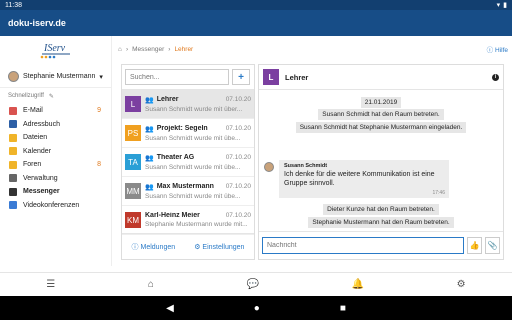  I want to click on system-nav-bar: ◀ ● ■, so click(256, 308).